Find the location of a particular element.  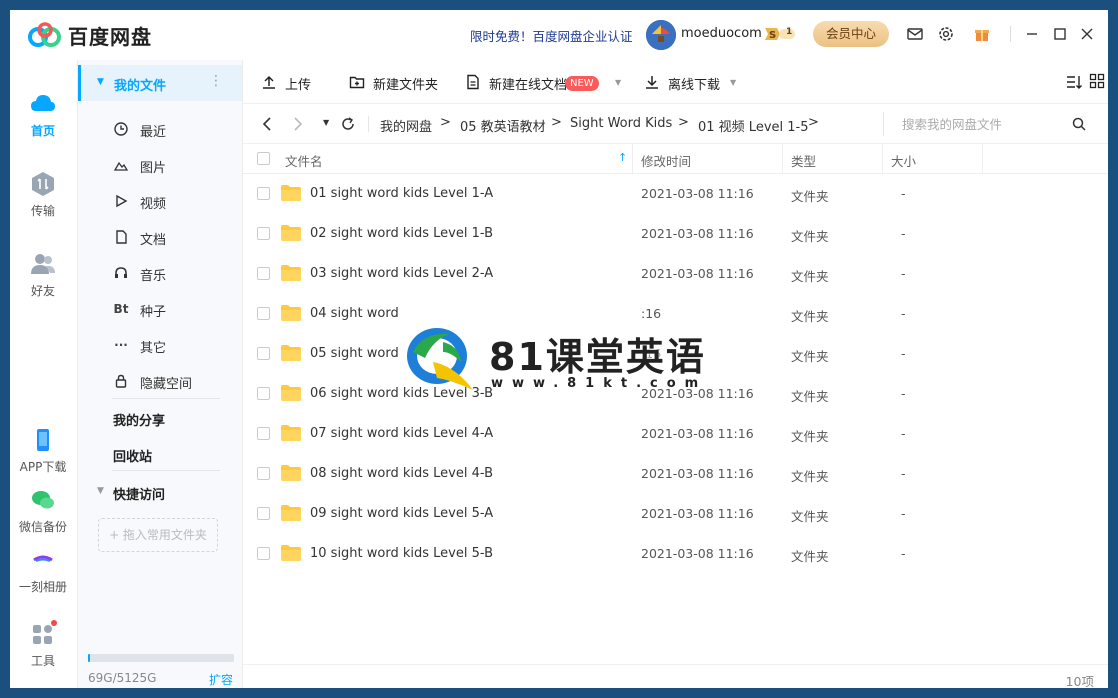

username: moeduocom is located at coordinates (721, 33).